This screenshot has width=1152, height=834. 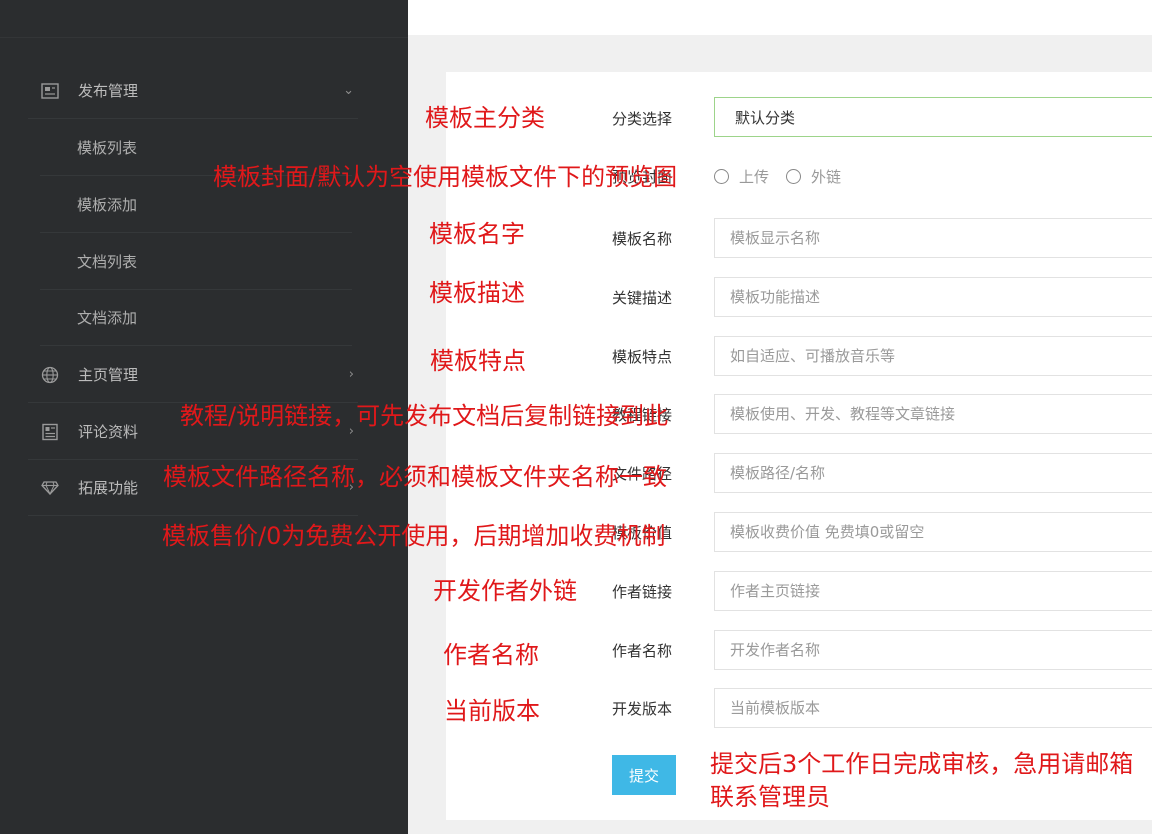 What do you see at coordinates (107, 148) in the screenshot?
I see `sidebar-subitem-label: 模板列表` at bounding box center [107, 148].